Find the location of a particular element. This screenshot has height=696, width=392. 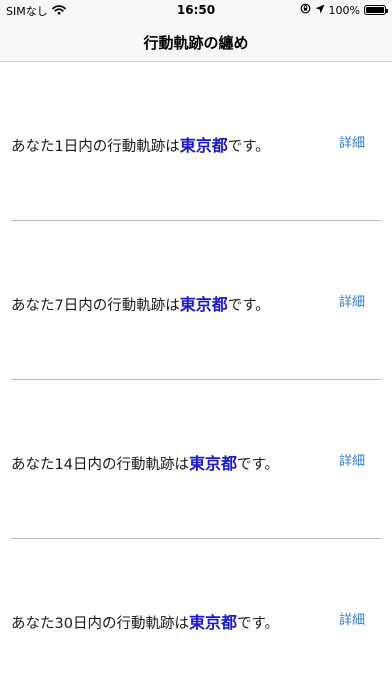

row-text: あなた1日内の行動軌跡は東京都です。 is located at coordinates (140, 144).